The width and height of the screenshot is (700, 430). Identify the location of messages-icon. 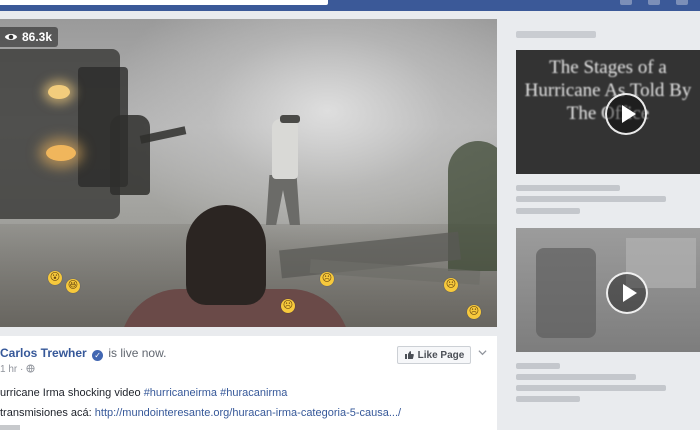
(654, 2).